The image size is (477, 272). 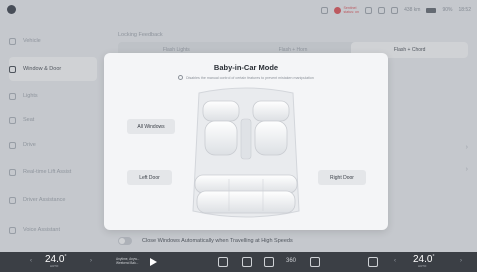 What do you see at coordinates (247, 262) in the screenshot?
I see `car-control-icon` at bounding box center [247, 262].